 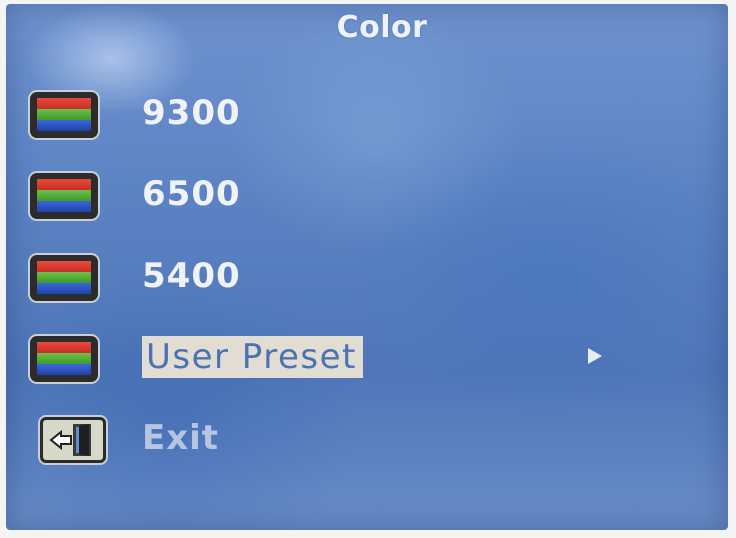 What do you see at coordinates (181, 438) in the screenshot?
I see `menu-item-label: Exit` at bounding box center [181, 438].